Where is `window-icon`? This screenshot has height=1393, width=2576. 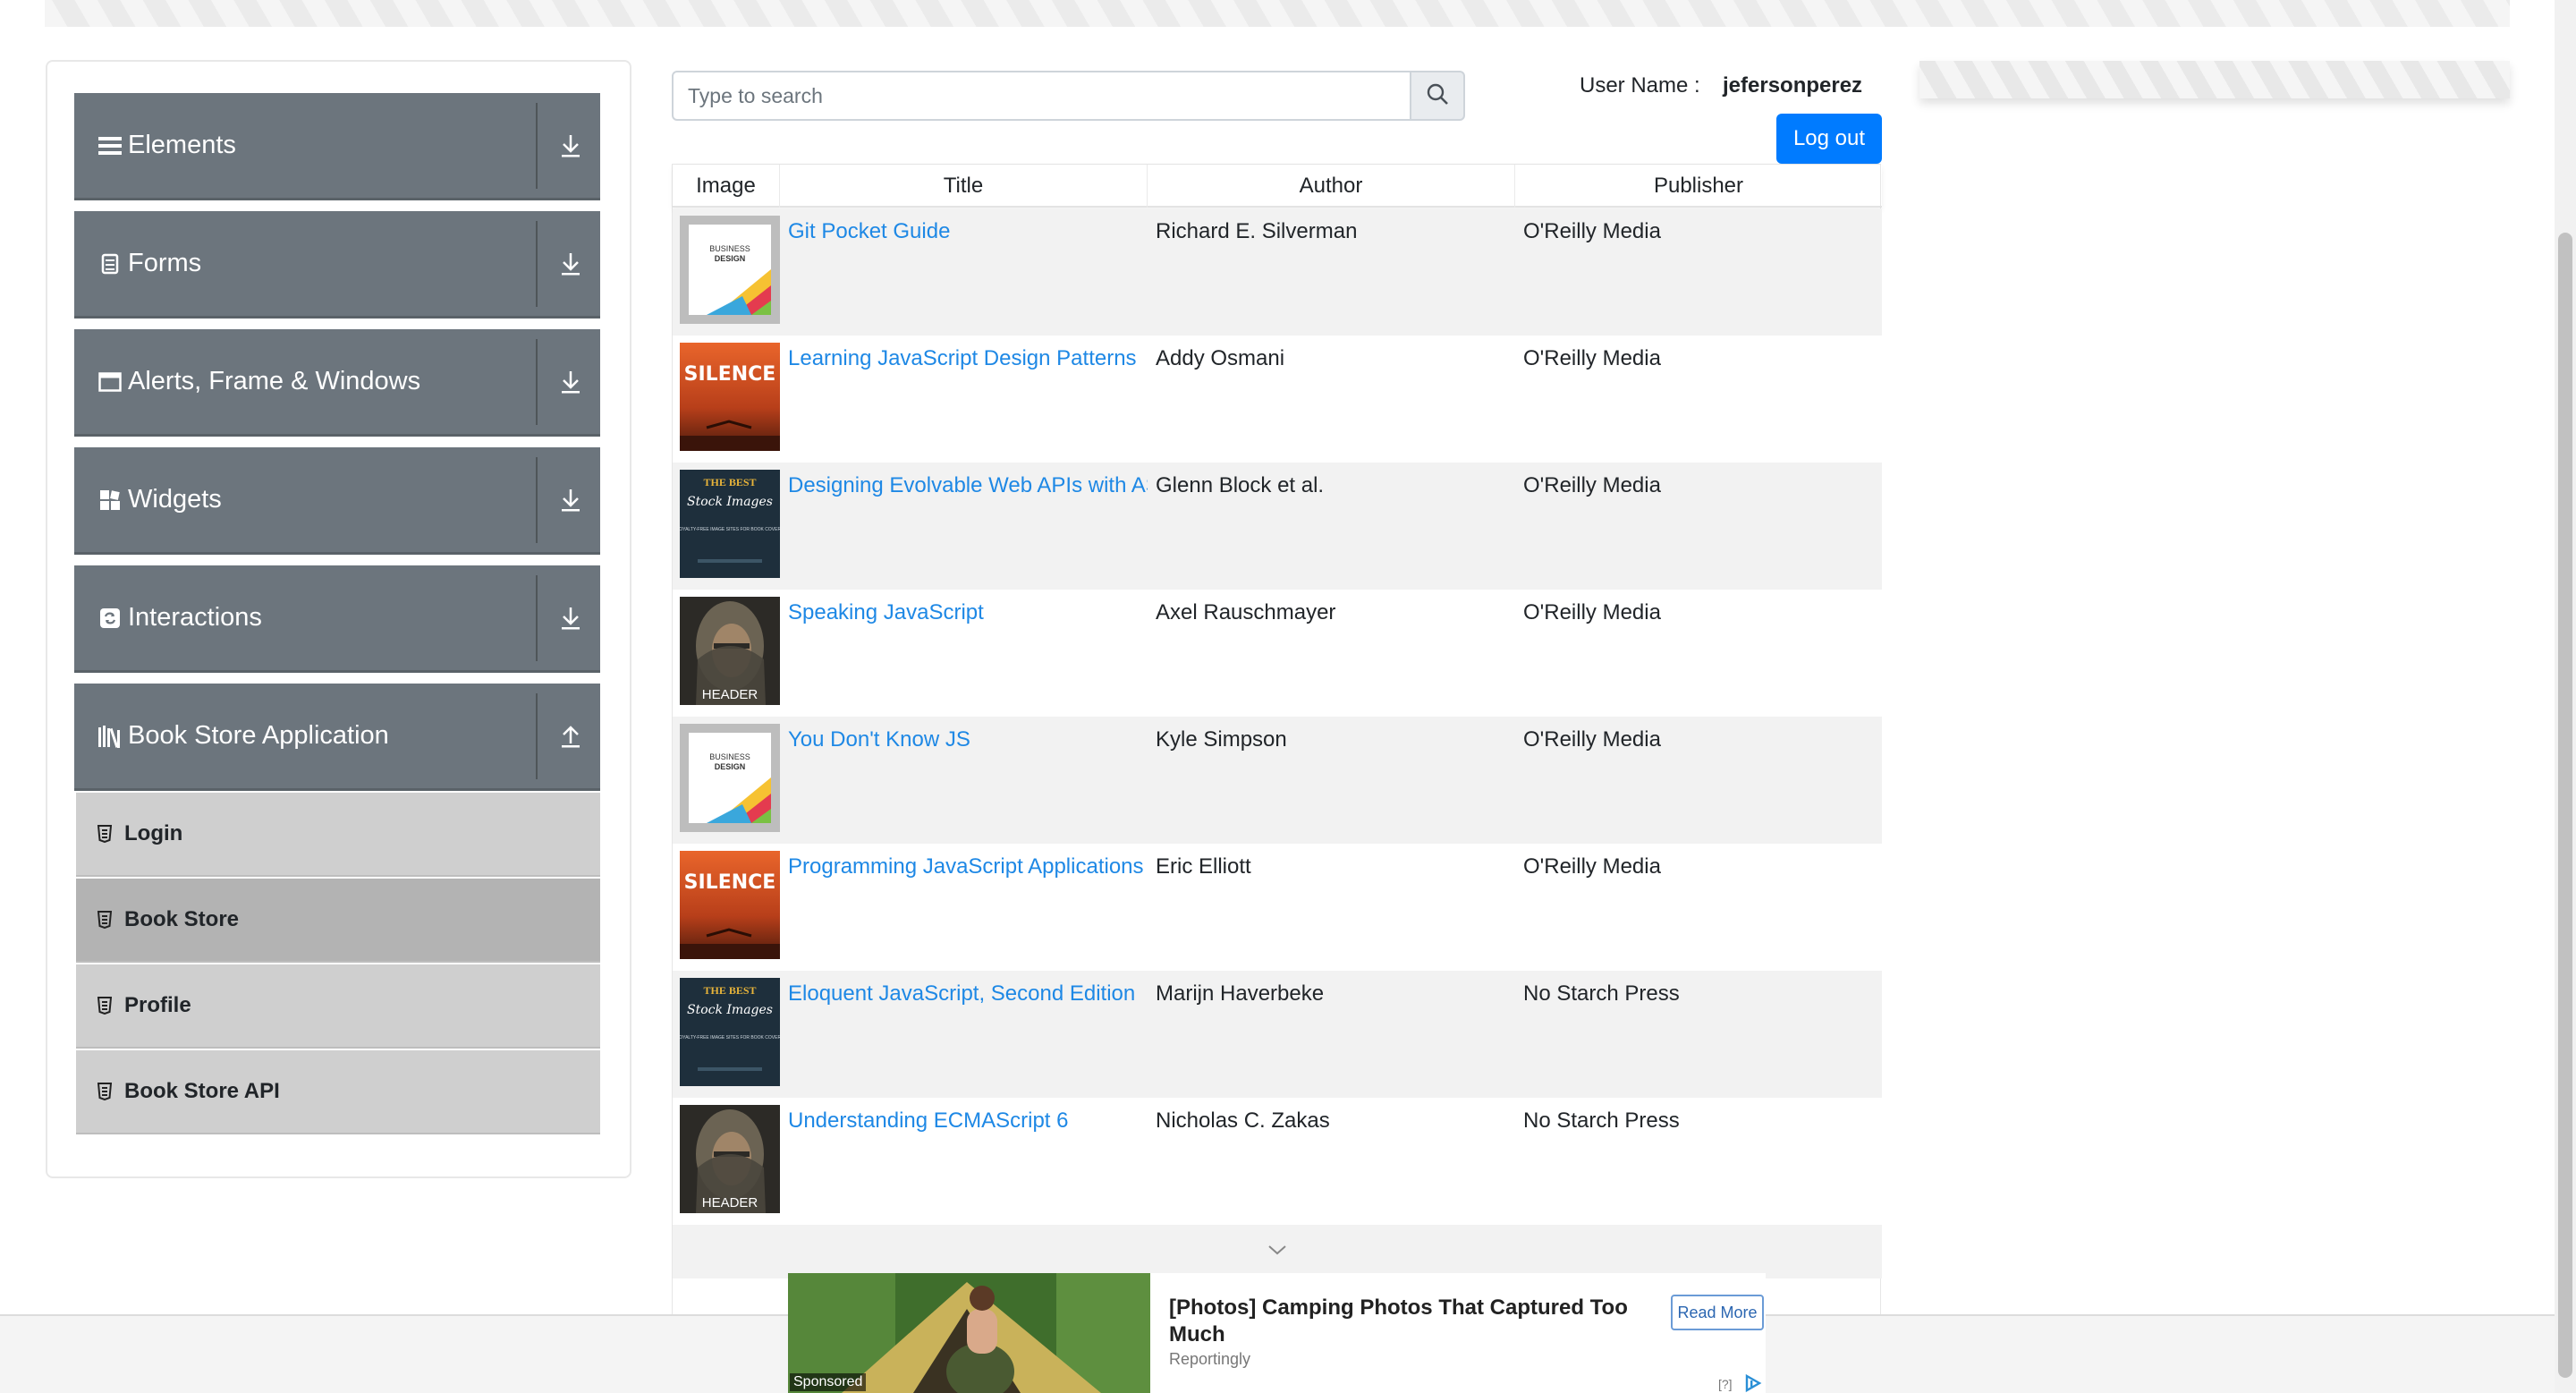 window-icon is located at coordinates (110, 382).